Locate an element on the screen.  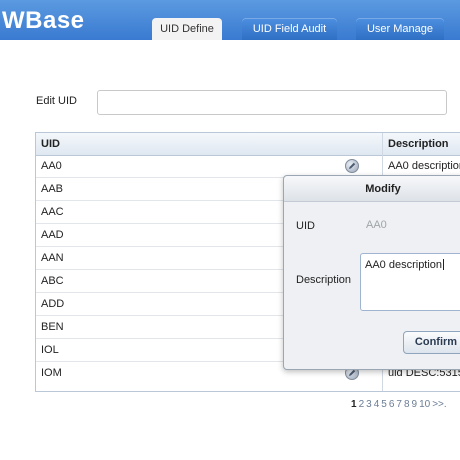
page-link: 3 is located at coordinates (369, 404).